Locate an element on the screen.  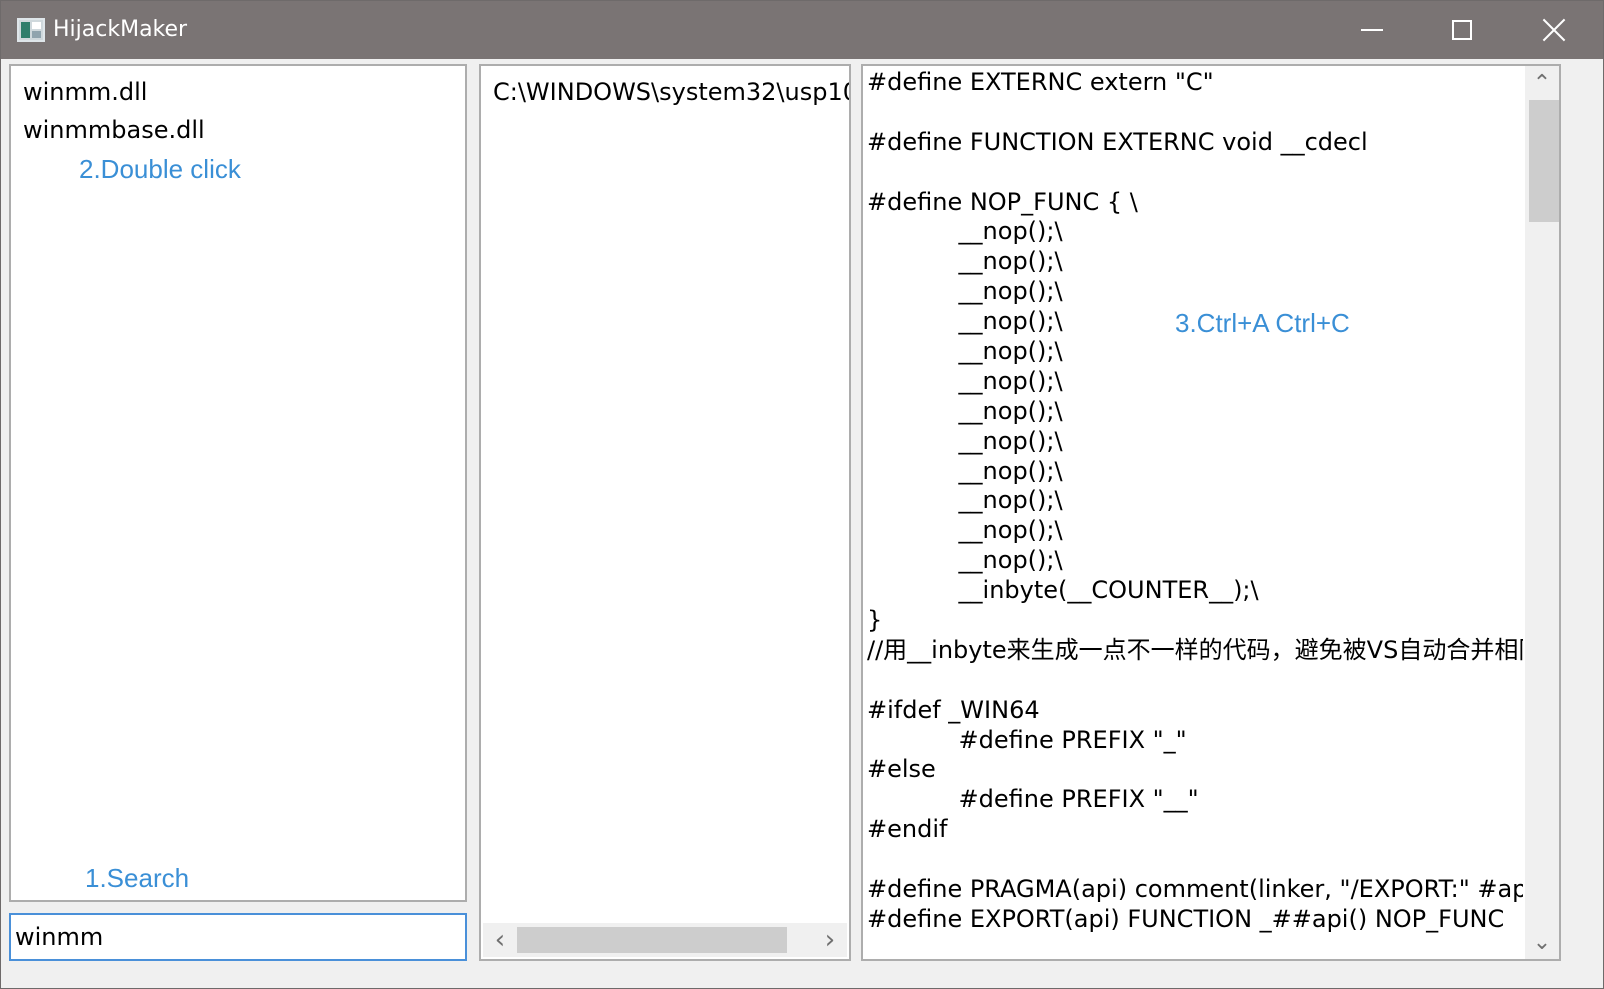
close-icon is located at coordinates (1554, 30).